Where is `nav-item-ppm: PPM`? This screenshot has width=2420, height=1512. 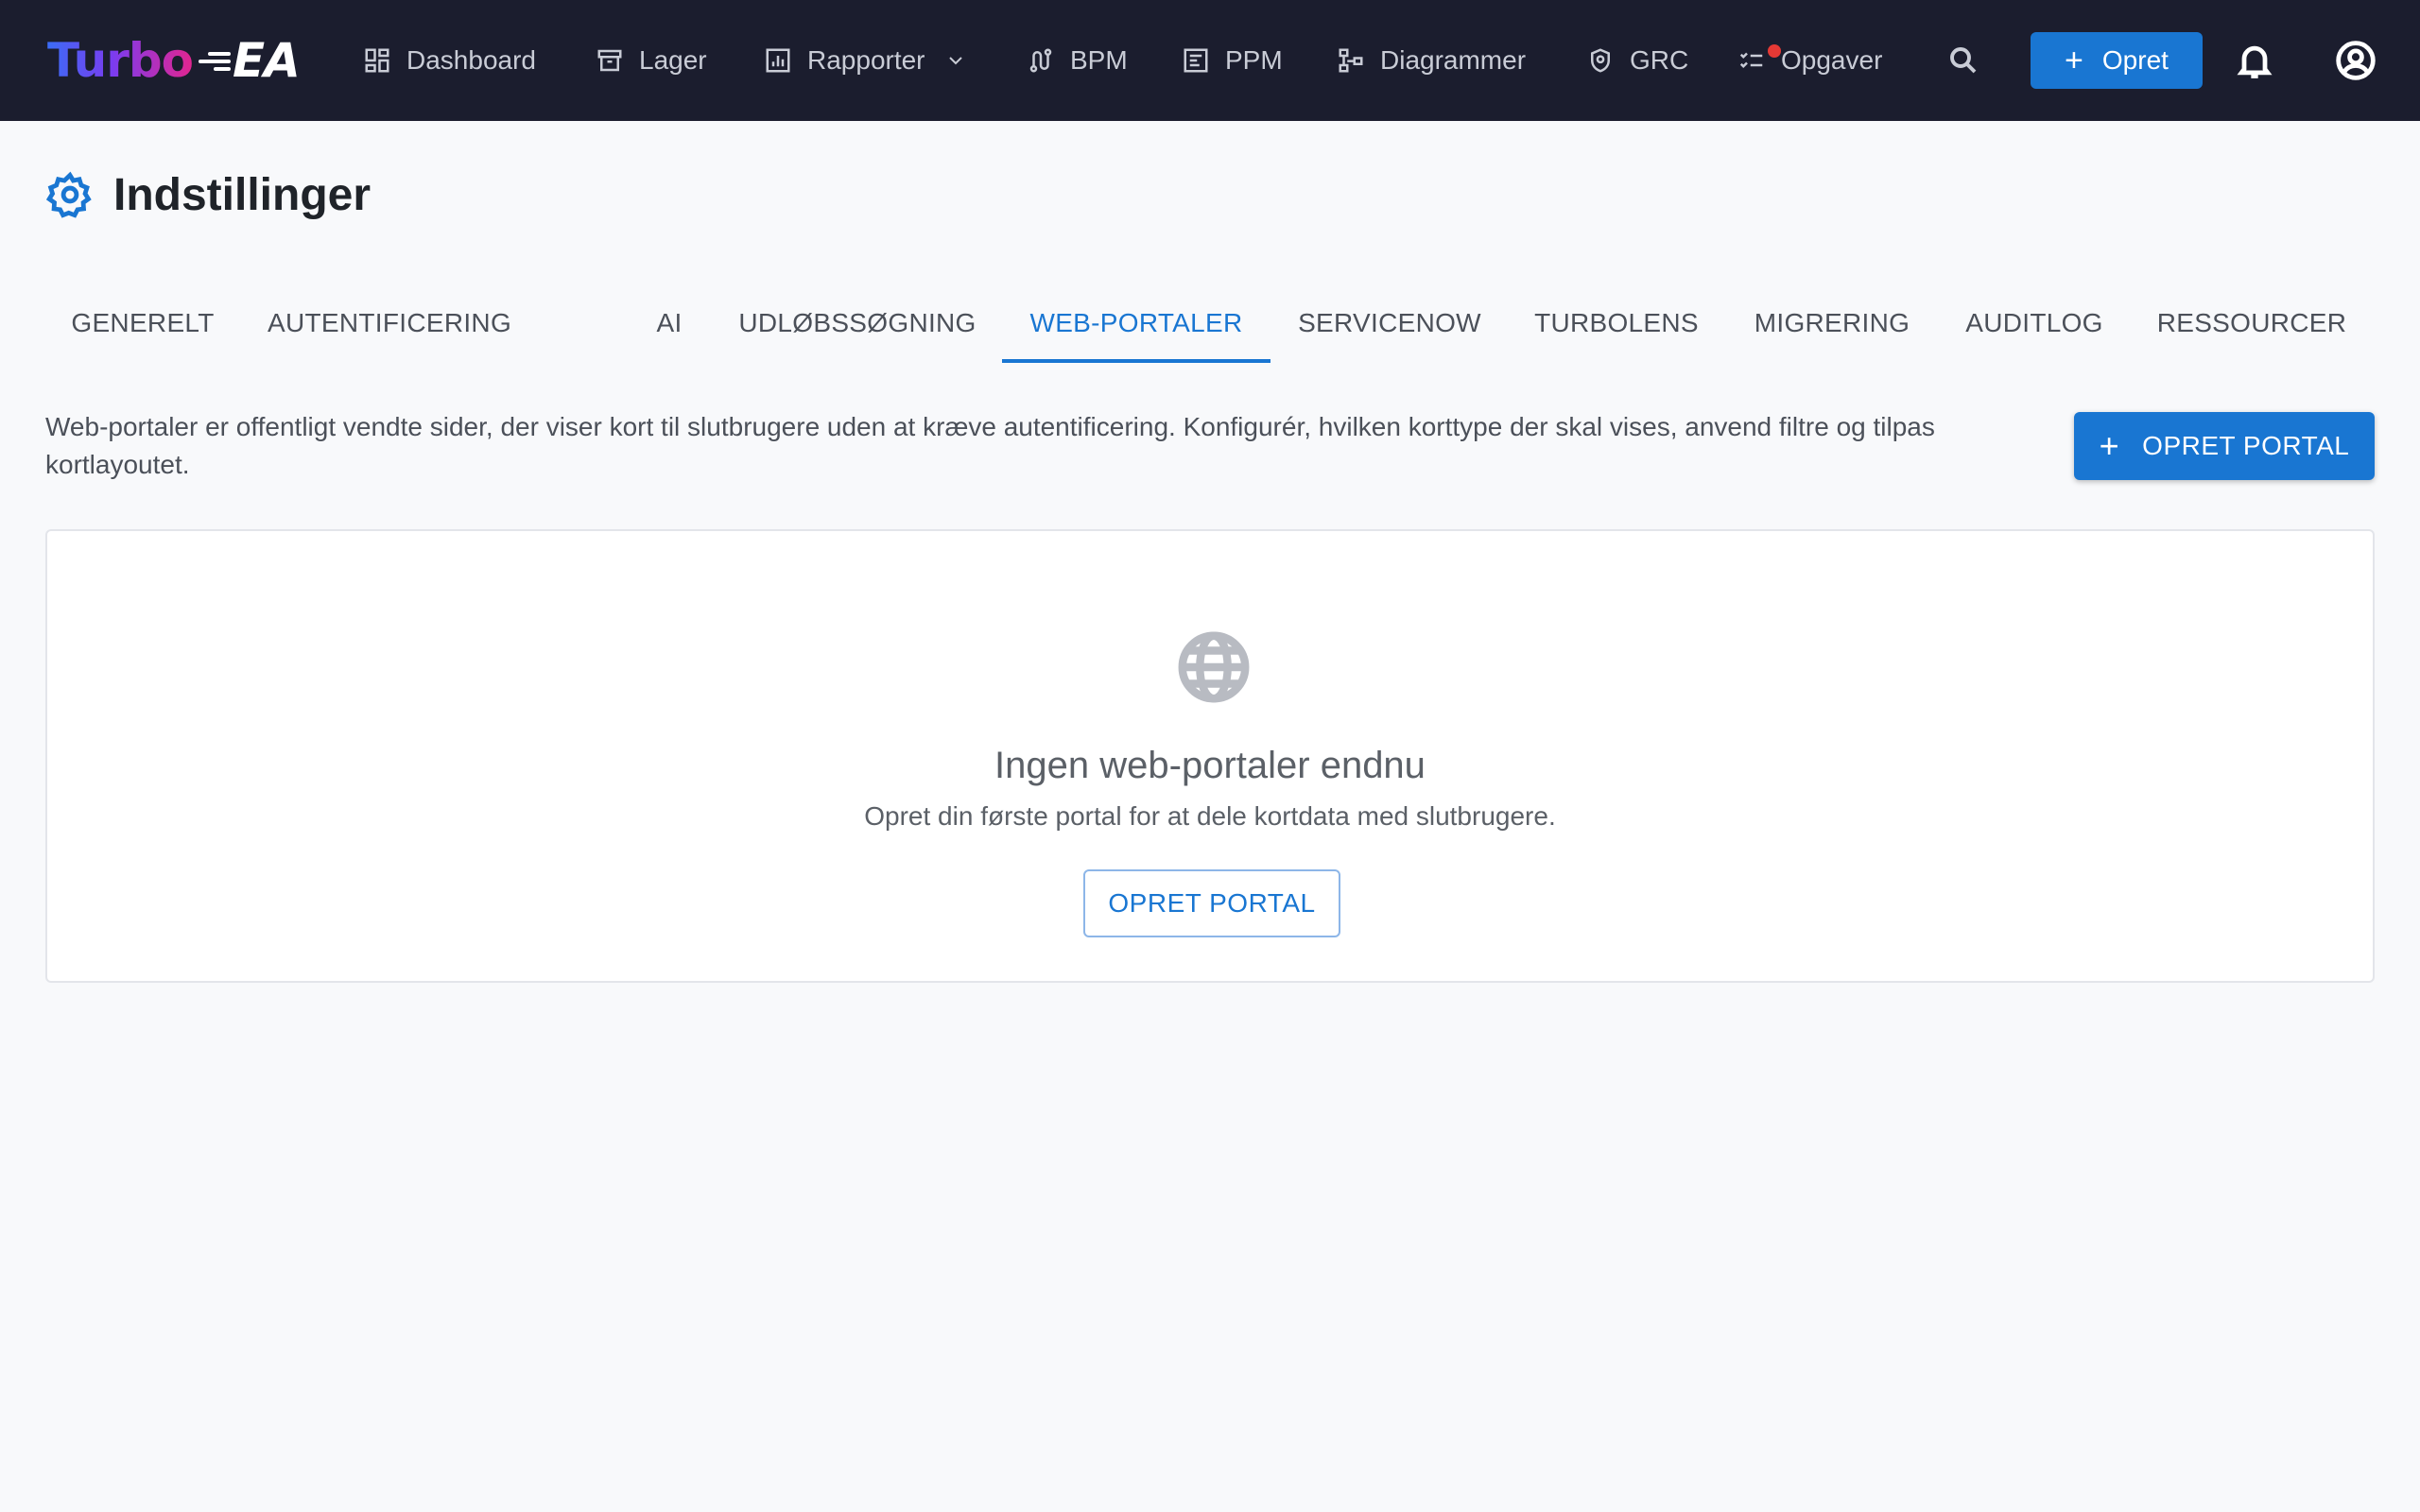
nav-item-ppm: PPM is located at coordinates (1232, 60).